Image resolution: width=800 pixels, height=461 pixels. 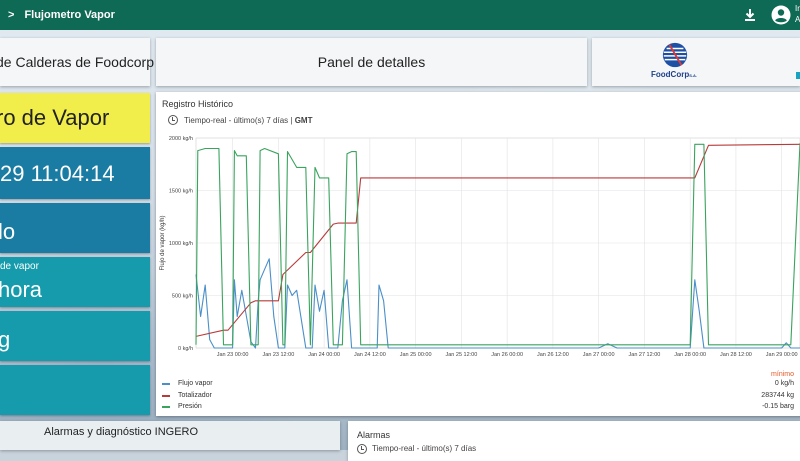 I want to click on legend-total: Totalizador, so click(x=187, y=395).